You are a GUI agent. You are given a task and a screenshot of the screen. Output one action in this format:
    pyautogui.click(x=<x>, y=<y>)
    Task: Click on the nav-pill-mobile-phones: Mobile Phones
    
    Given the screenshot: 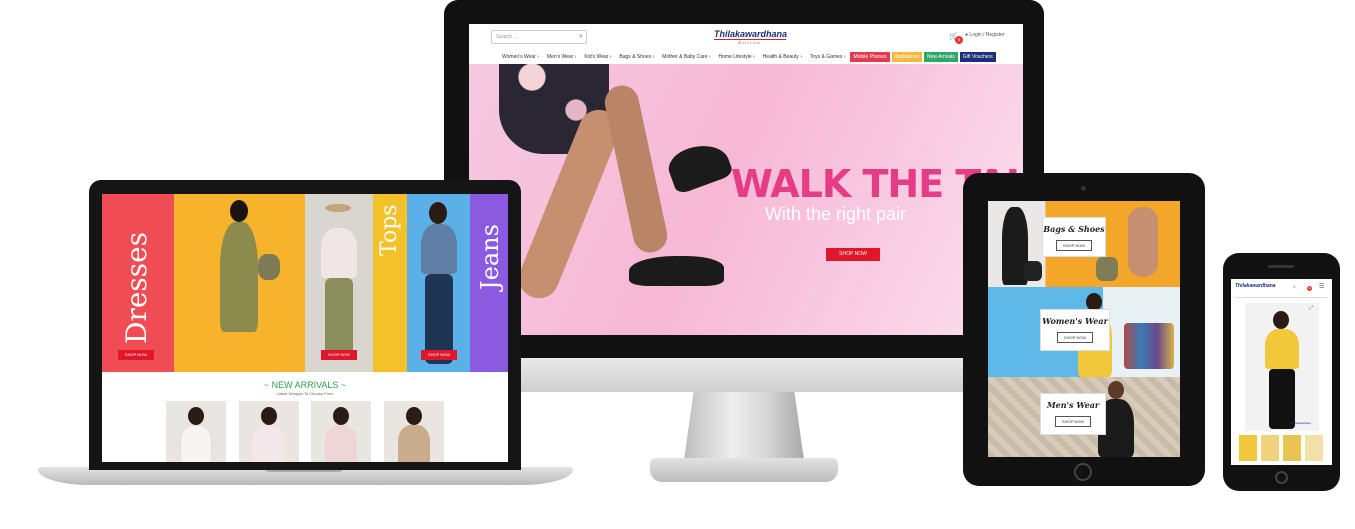 What is the action you would take?
    pyautogui.click(x=870, y=57)
    